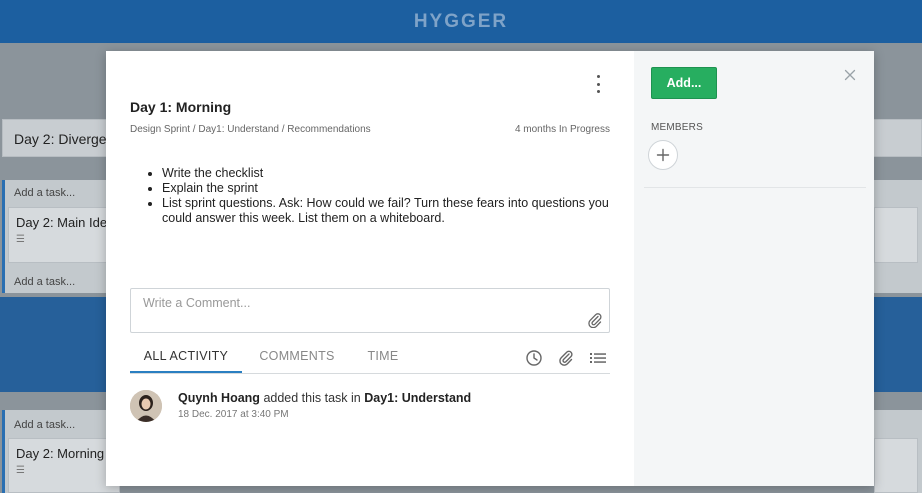 This screenshot has width=922, height=493. I want to click on card-day2-main-idea: Day 2: Main Idea ☰, so click(64, 235).